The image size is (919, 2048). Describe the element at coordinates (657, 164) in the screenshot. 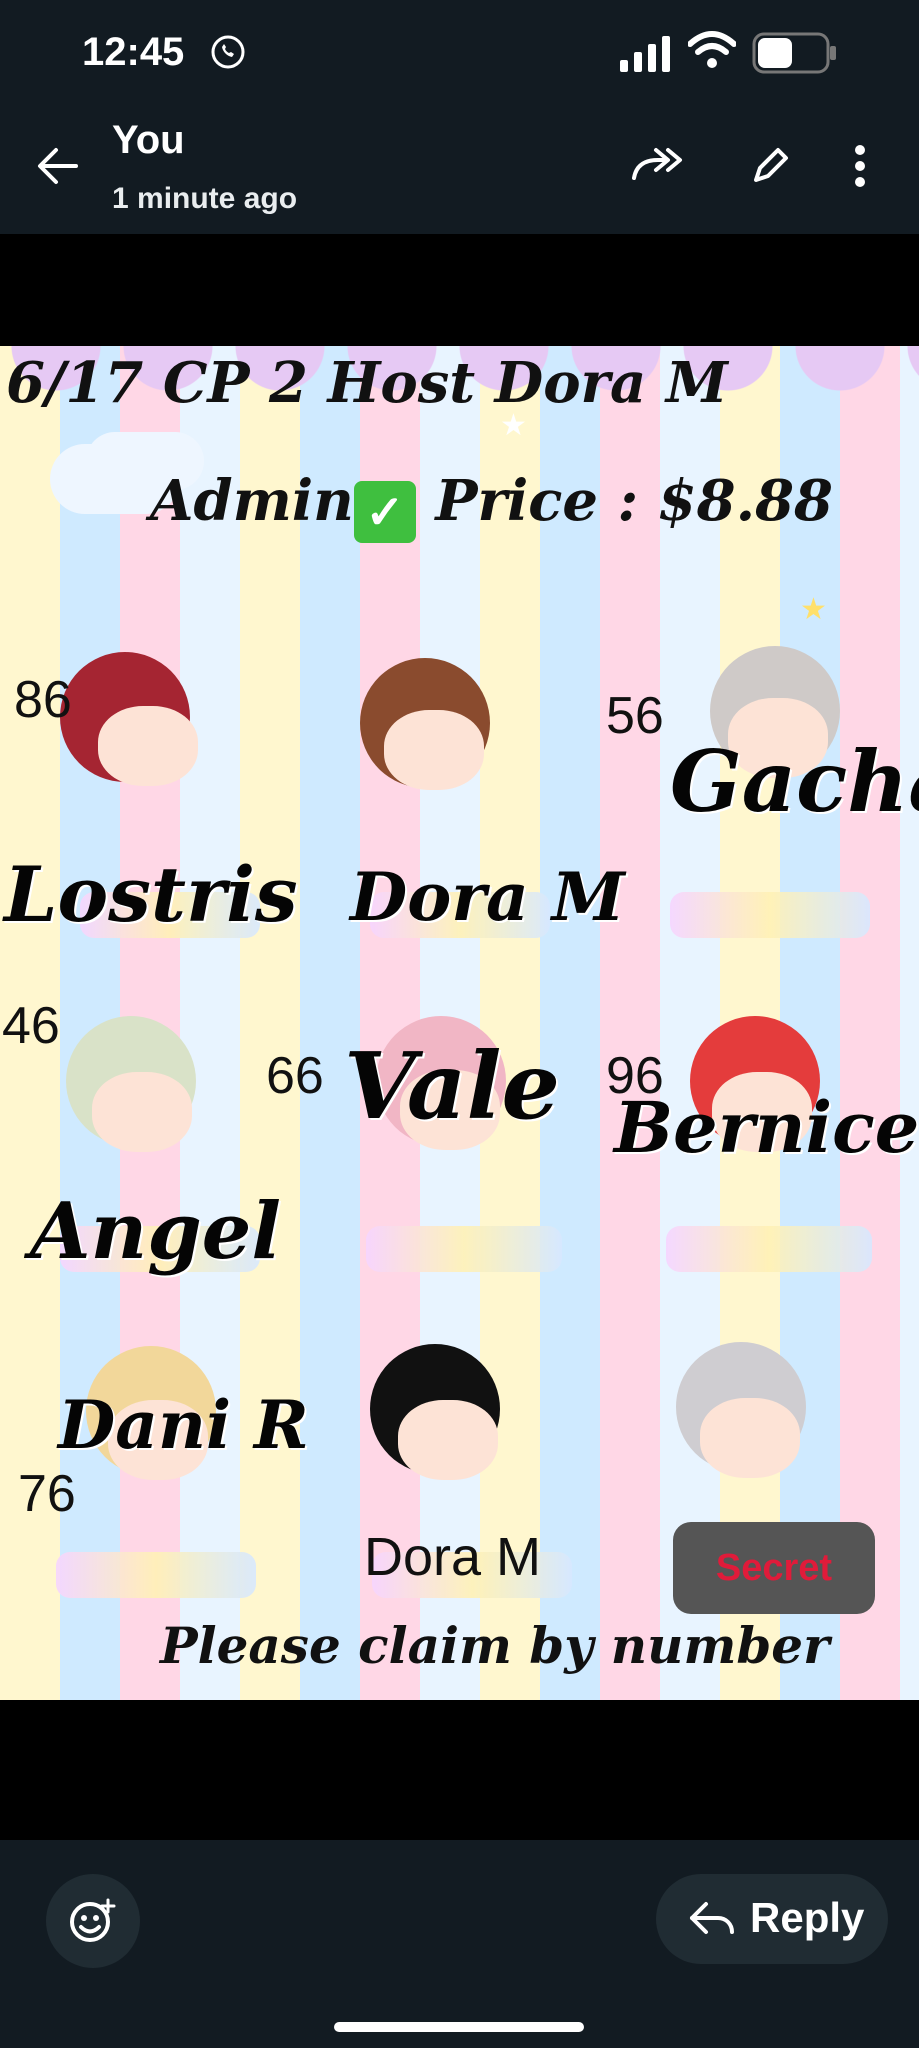

I see `forward-icon` at that location.